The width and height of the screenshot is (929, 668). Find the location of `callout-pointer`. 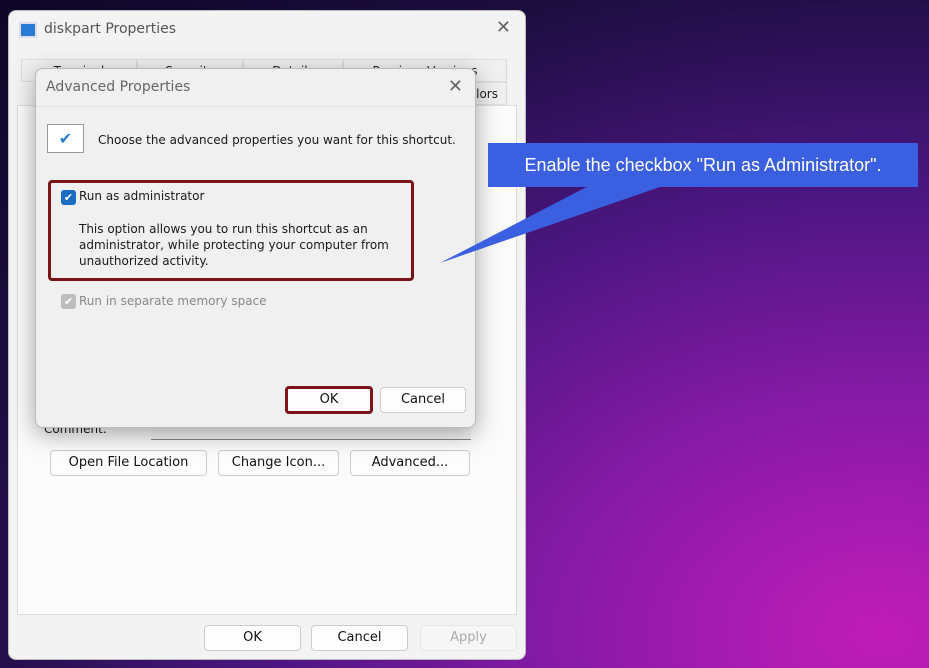

callout-pointer is located at coordinates (560, 221).